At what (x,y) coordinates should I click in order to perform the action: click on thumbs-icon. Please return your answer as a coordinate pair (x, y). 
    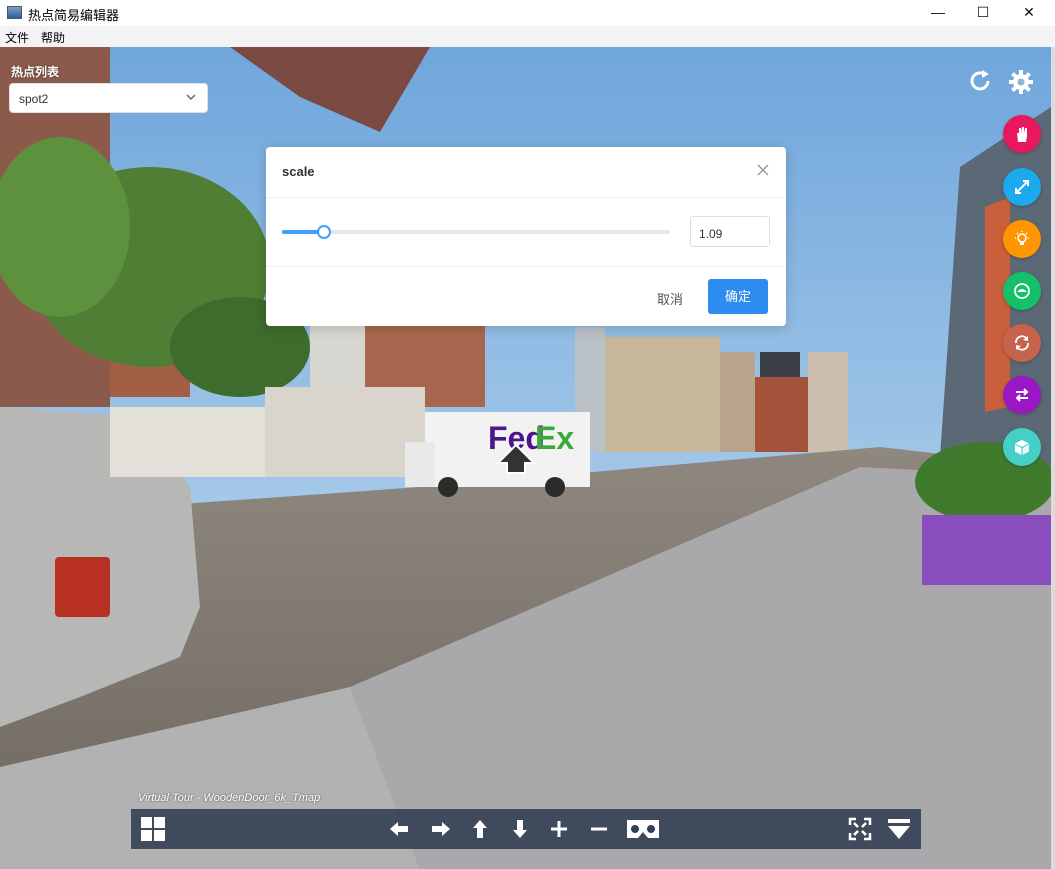
    Looking at the image, I should click on (153, 829).